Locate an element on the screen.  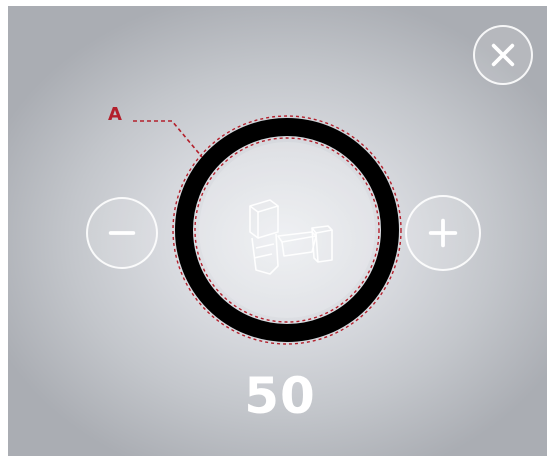
increase-button is located at coordinates (443, 233).